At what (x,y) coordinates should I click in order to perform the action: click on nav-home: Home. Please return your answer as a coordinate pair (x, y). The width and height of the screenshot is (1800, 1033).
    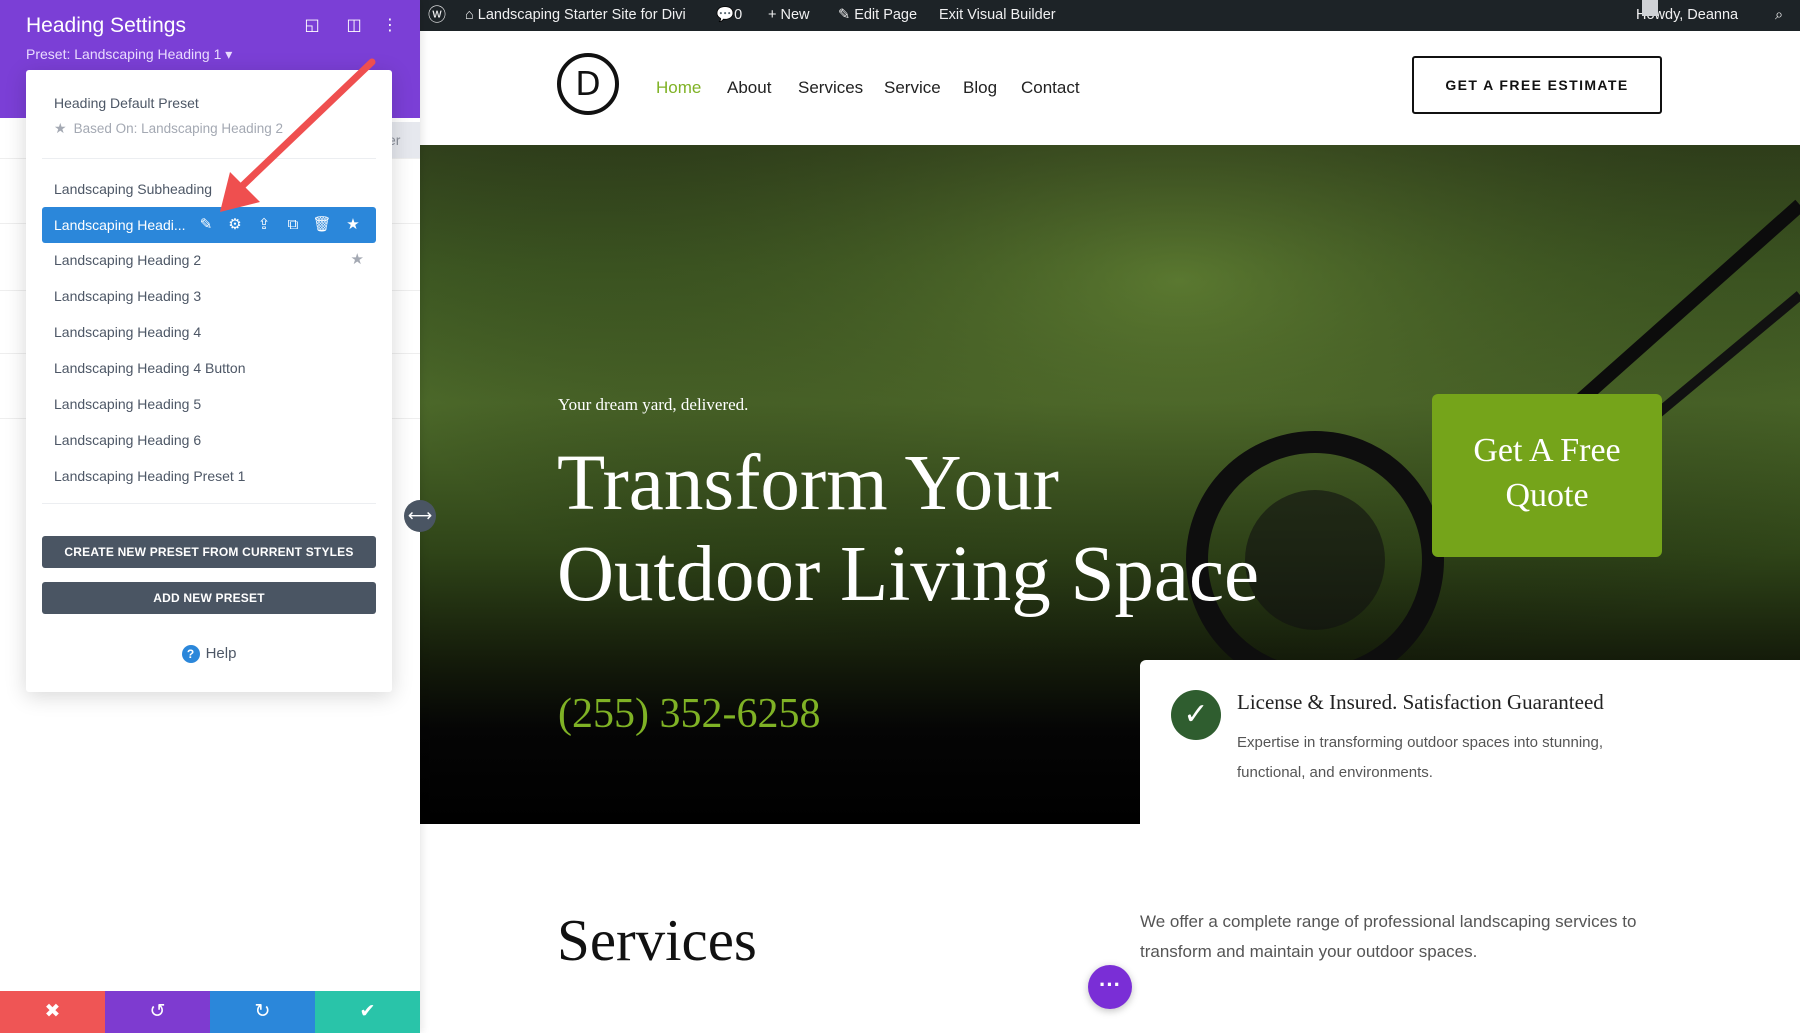
    Looking at the image, I should click on (678, 88).